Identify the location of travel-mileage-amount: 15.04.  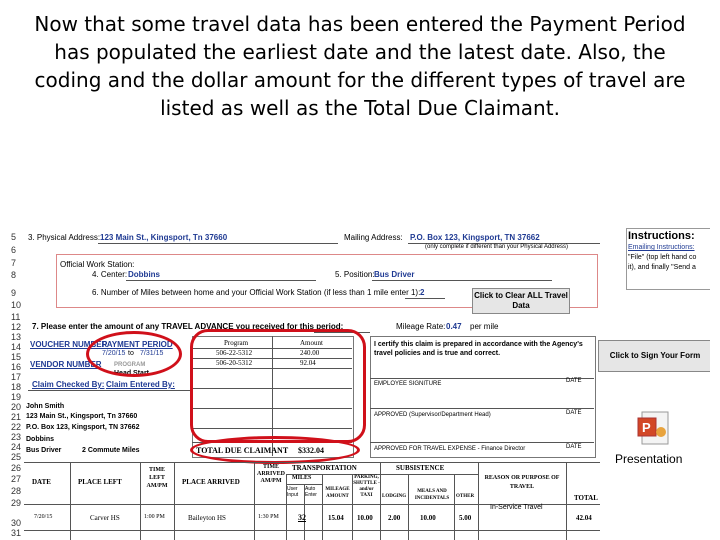
(336, 518).